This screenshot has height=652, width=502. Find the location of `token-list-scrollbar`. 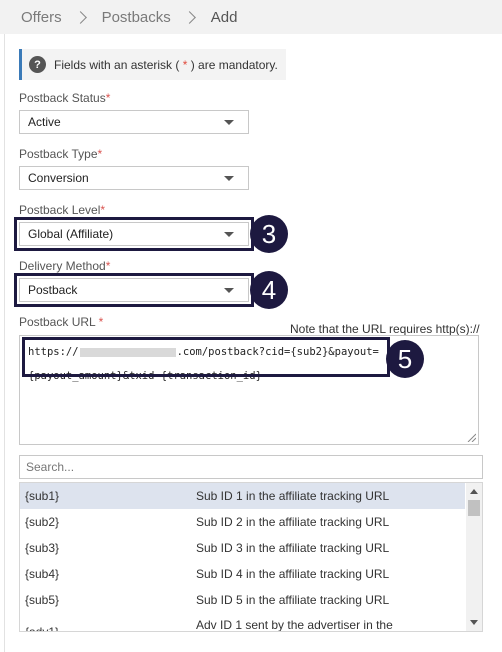

token-list-scrollbar is located at coordinates (474, 557).